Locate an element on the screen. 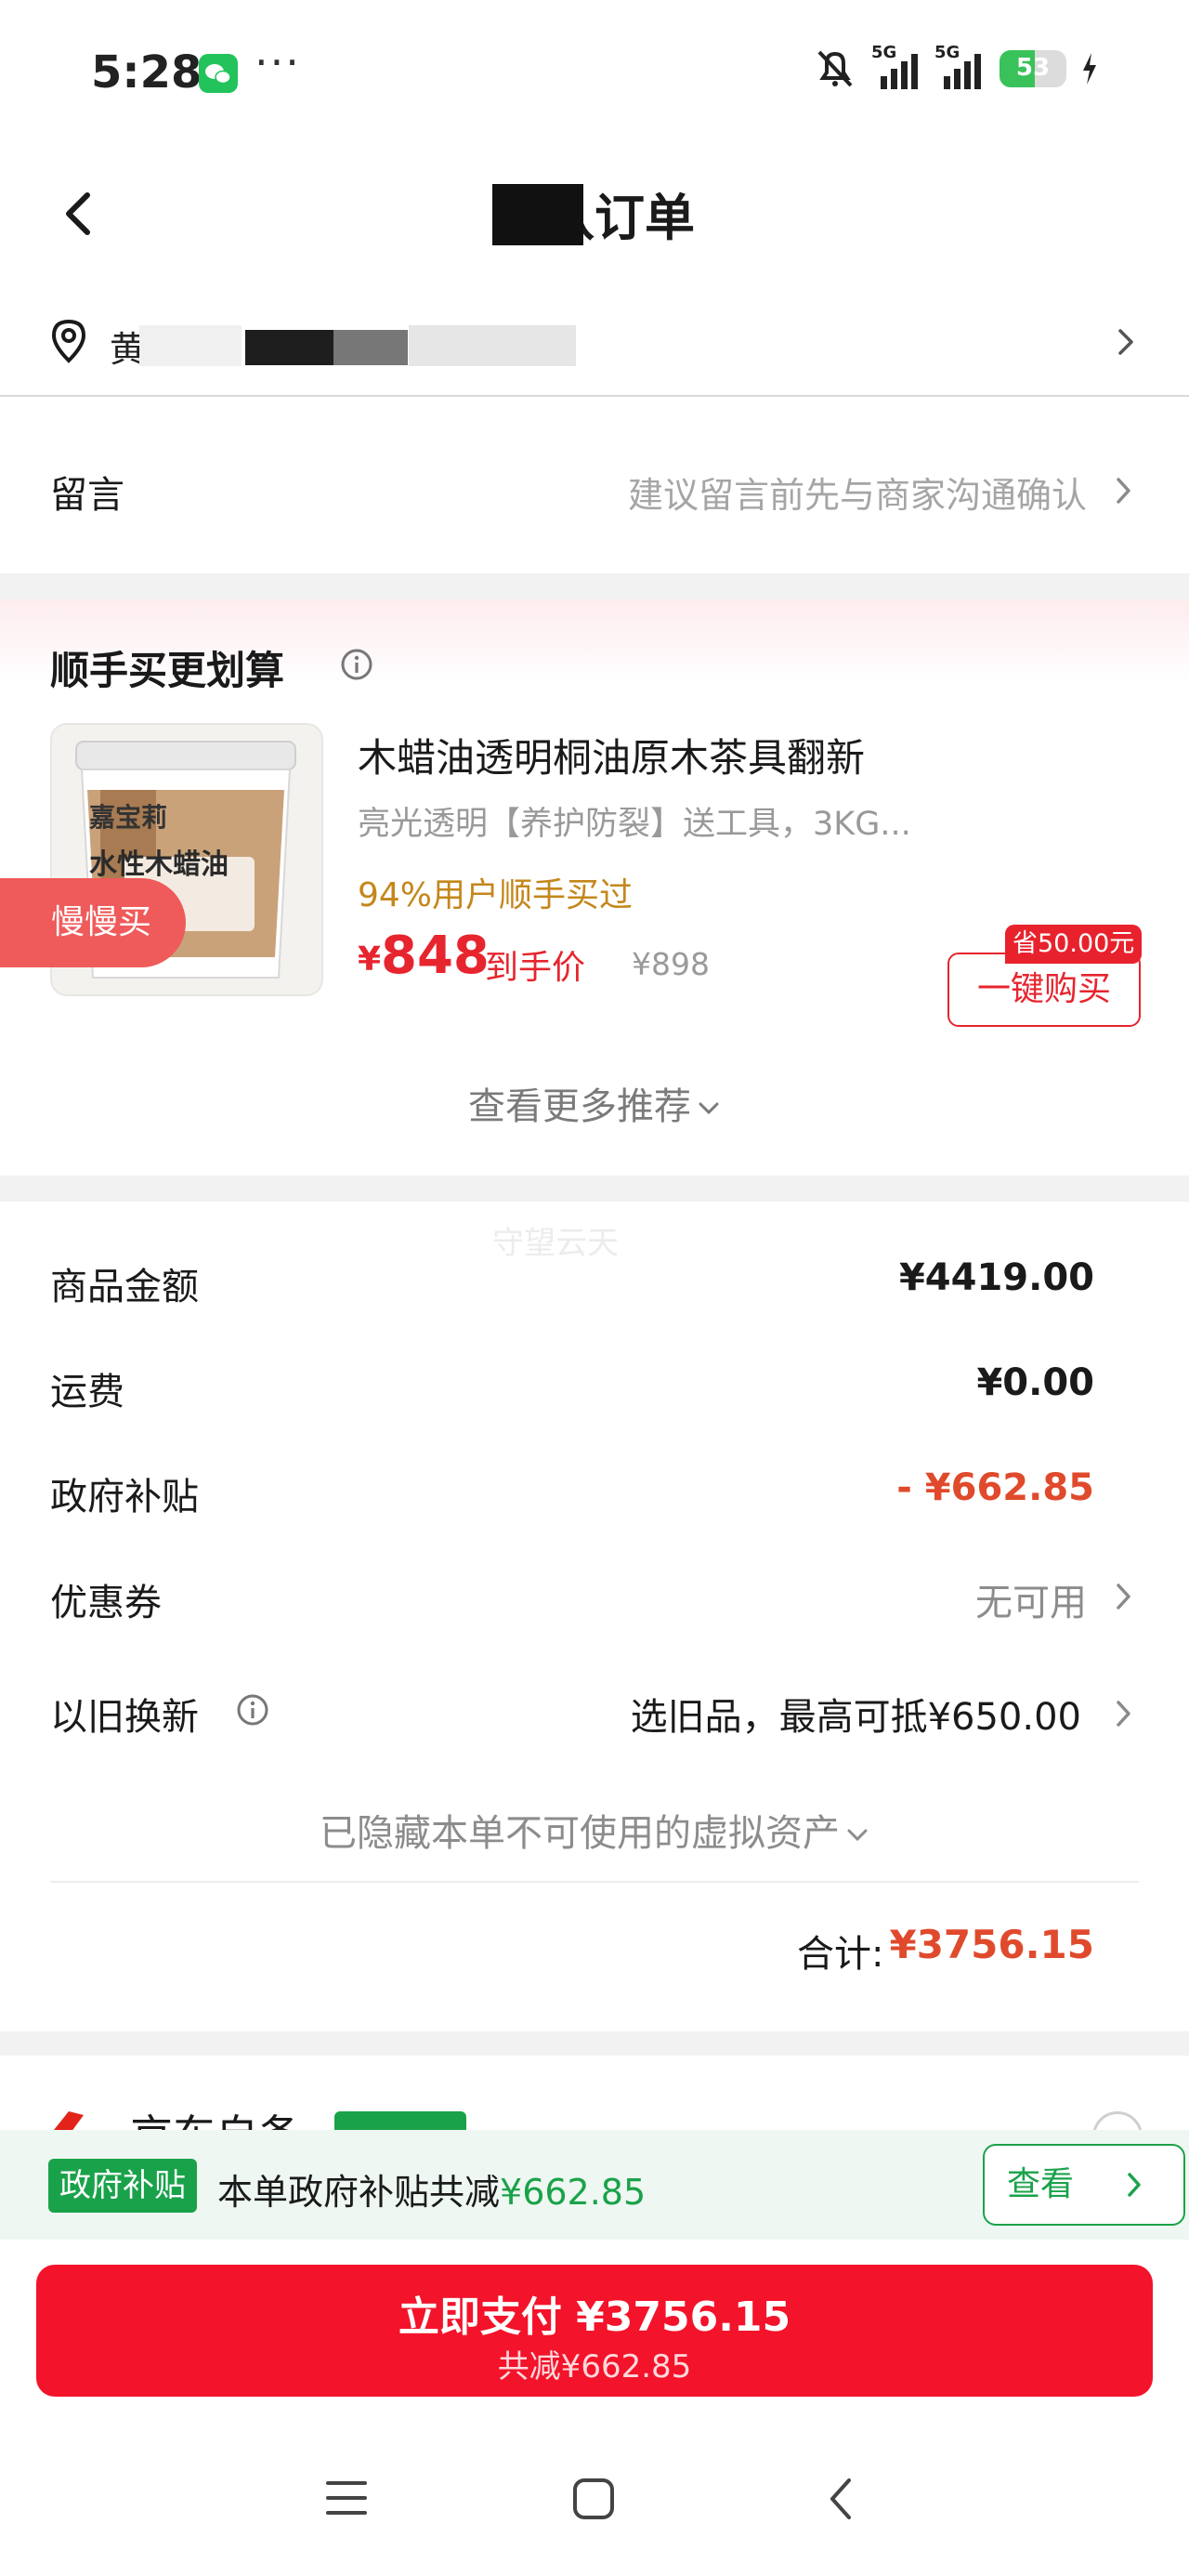  price-tag: 到手价 is located at coordinates (535, 968).